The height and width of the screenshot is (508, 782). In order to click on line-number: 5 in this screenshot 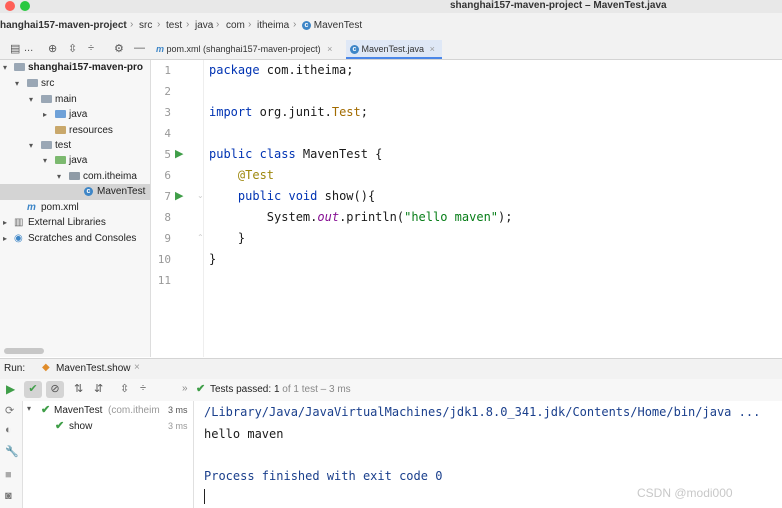, I will do `click(167, 154)`.